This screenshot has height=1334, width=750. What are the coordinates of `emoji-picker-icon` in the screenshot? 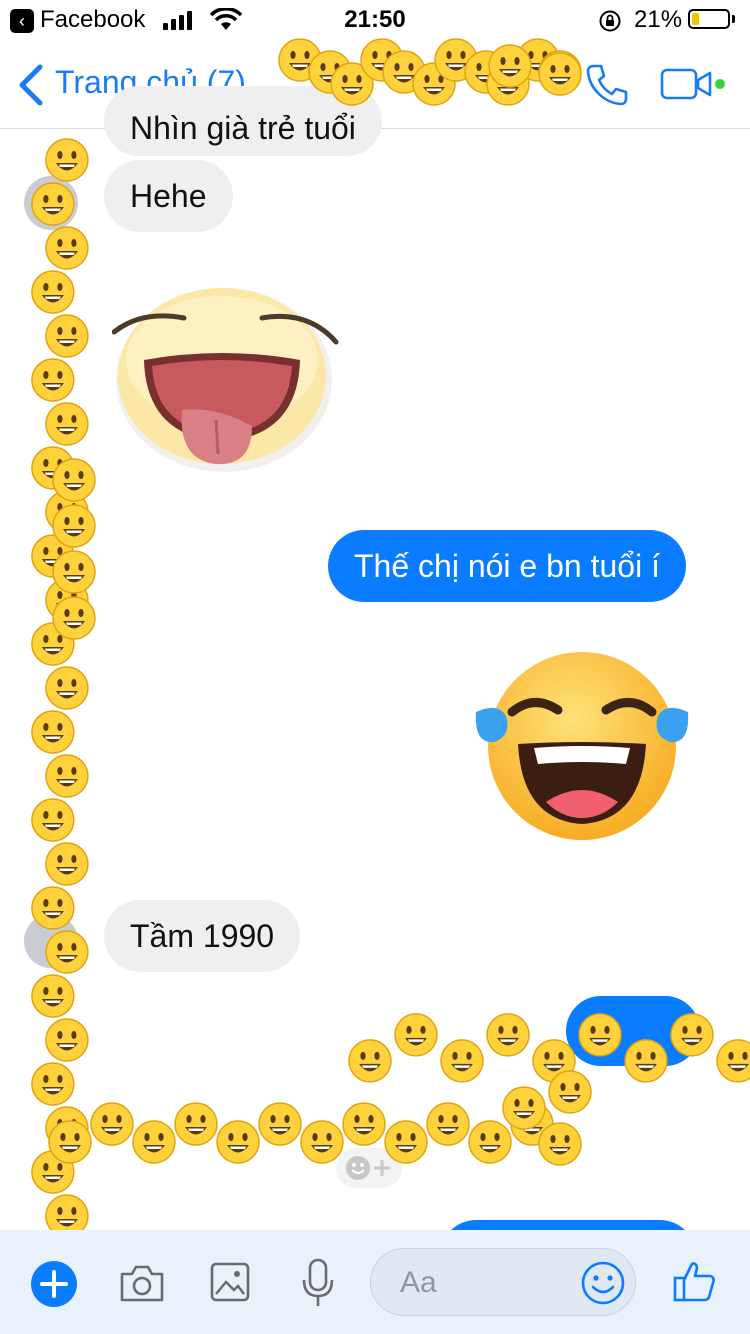 It's located at (603, 1283).